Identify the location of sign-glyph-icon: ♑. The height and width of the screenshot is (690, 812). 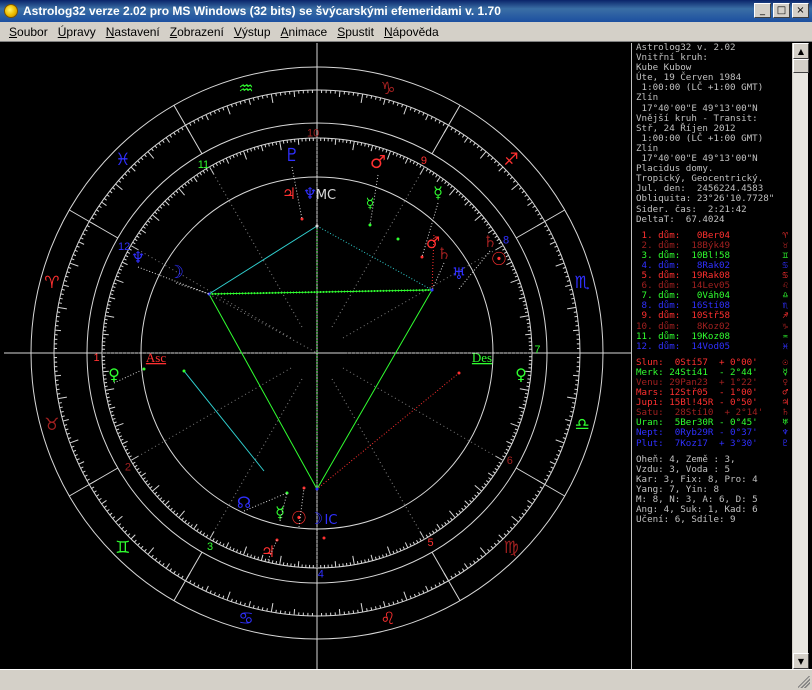
(387, 89).